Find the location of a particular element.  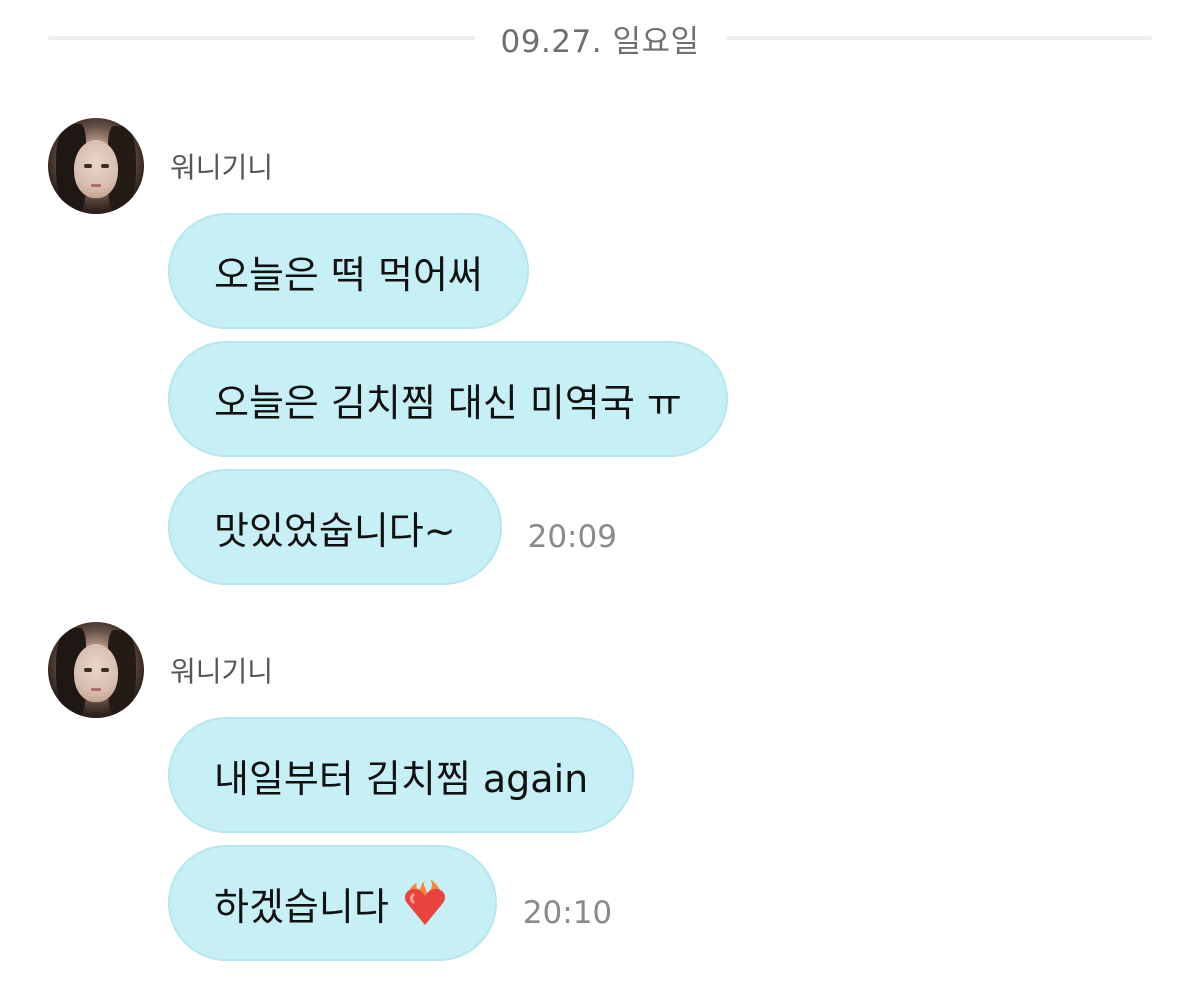

message-text: 오늘은 김치찜 대신 미역국 ㅠ is located at coordinates (448, 402).